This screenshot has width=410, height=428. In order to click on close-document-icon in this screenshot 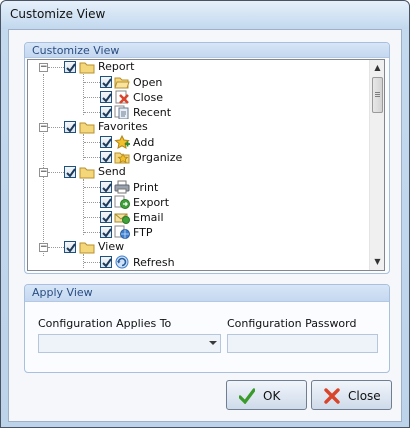, I will do `click(122, 97)`.